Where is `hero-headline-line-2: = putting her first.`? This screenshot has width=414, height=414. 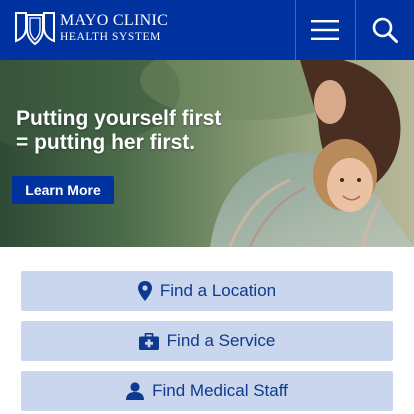 hero-headline-line-2: = putting her first. is located at coordinates (106, 142).